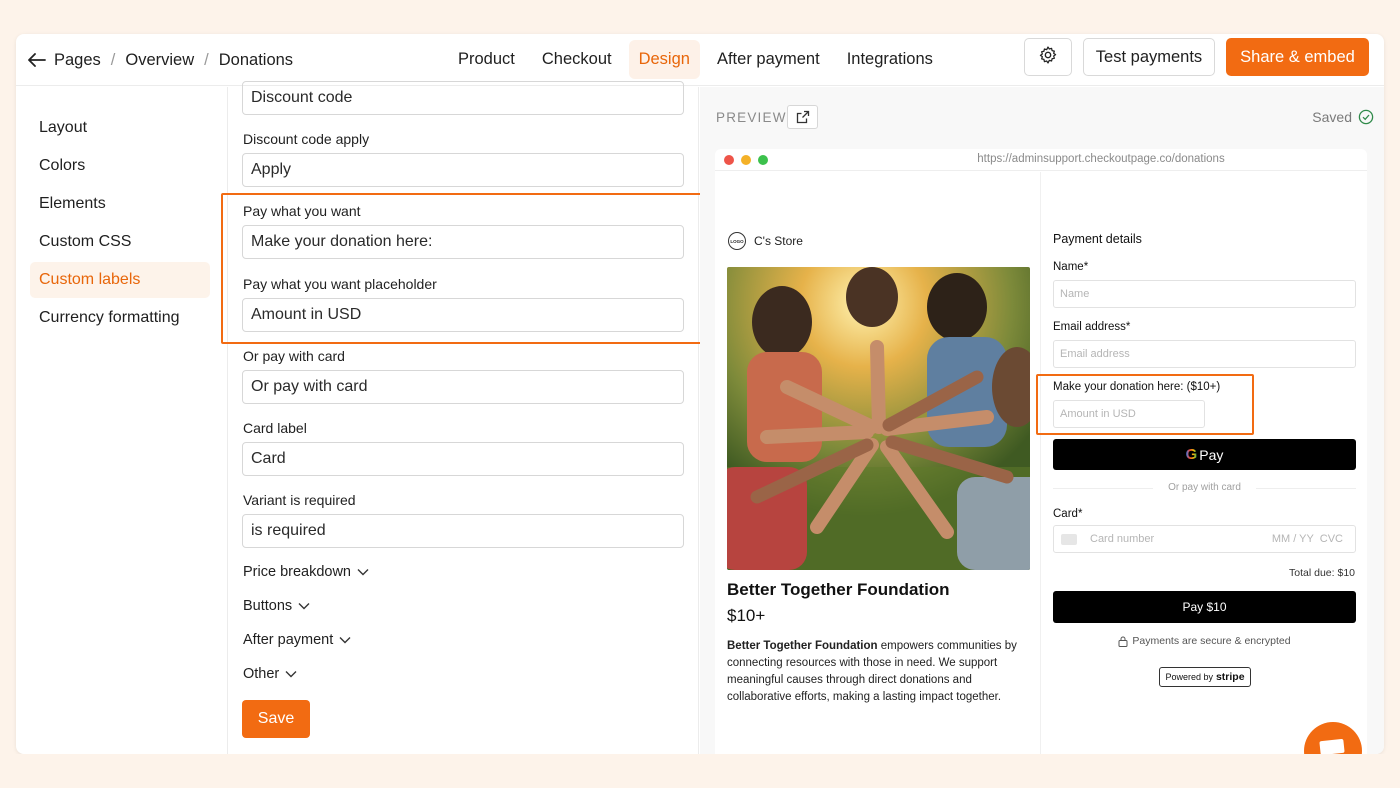  Describe the element at coordinates (463, 459) in the screenshot. I see `card-label-input: Card` at that location.